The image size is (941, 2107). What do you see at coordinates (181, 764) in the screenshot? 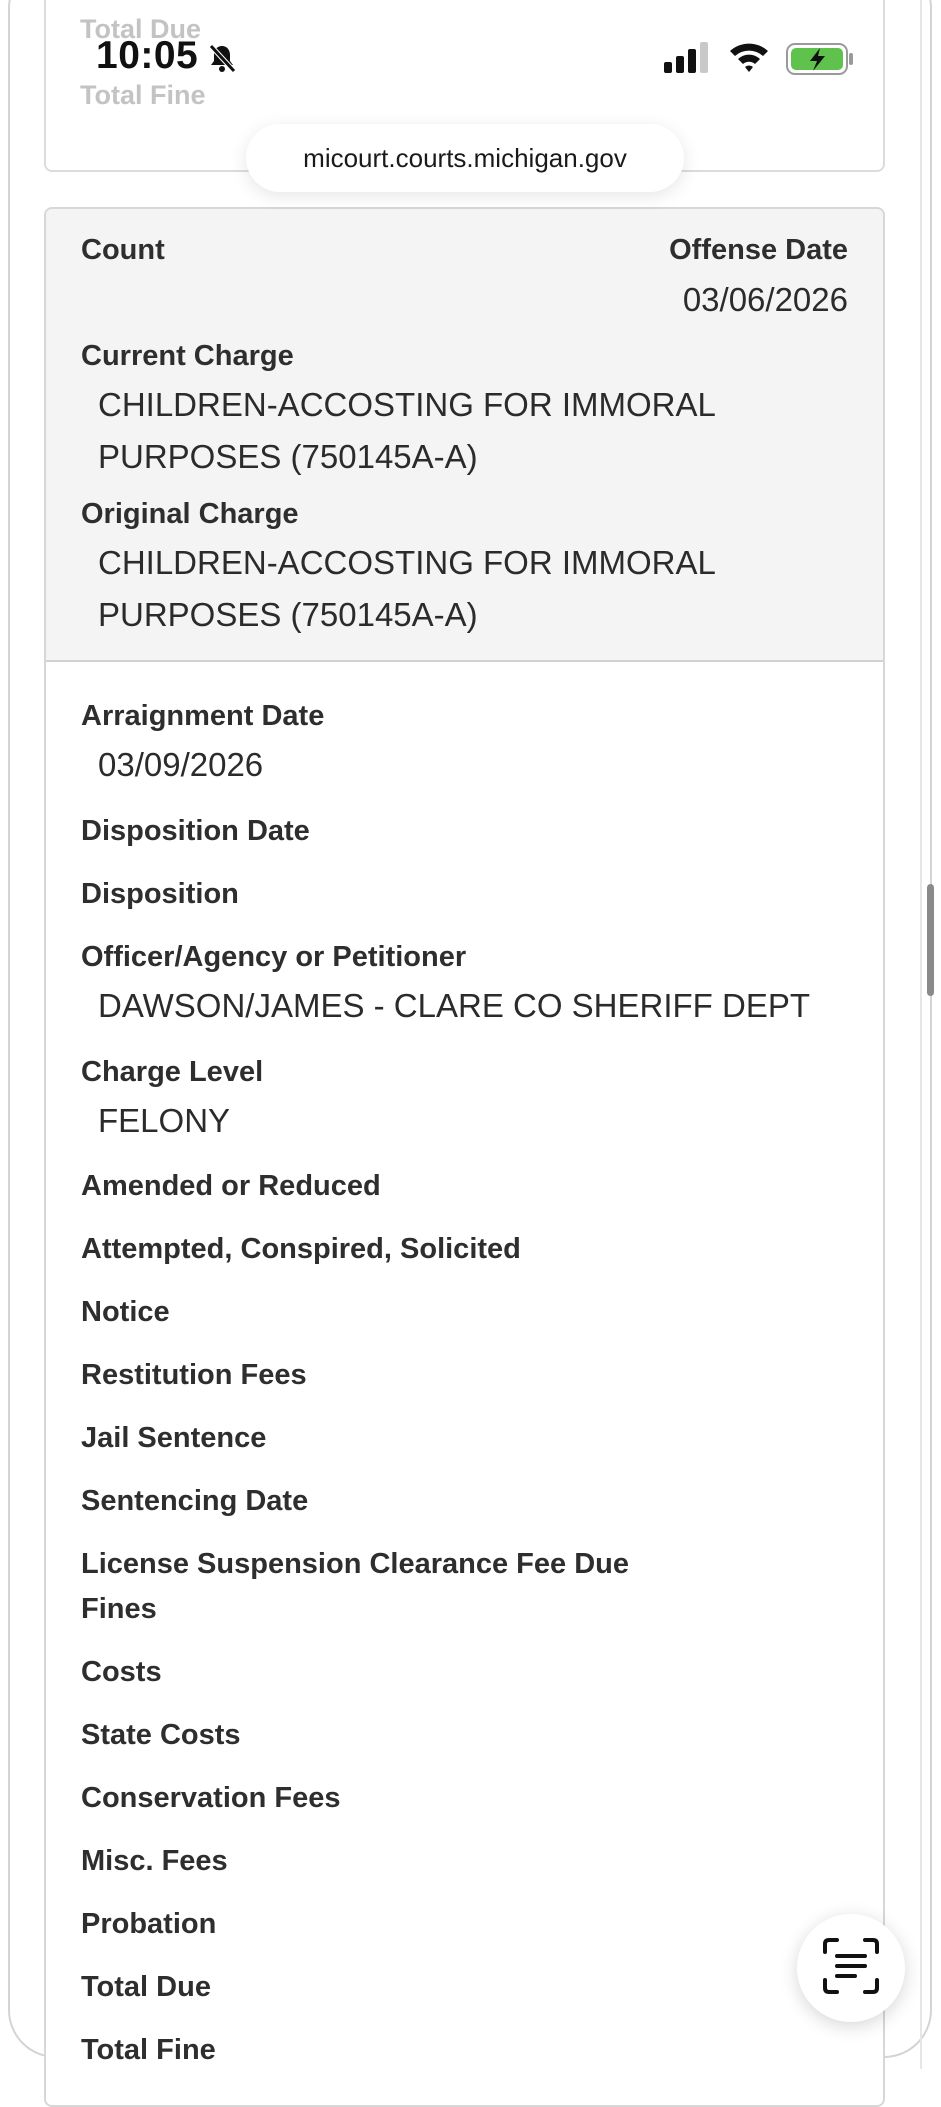
I see `arraignment-date-value: 03/09/2026` at bounding box center [181, 764].